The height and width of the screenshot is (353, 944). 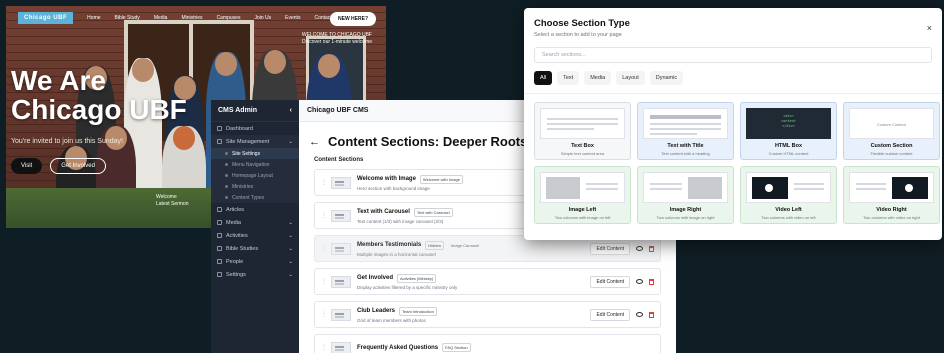 I want to click on sidebar-subitem-content-types: Content Types, so click(x=255, y=197).